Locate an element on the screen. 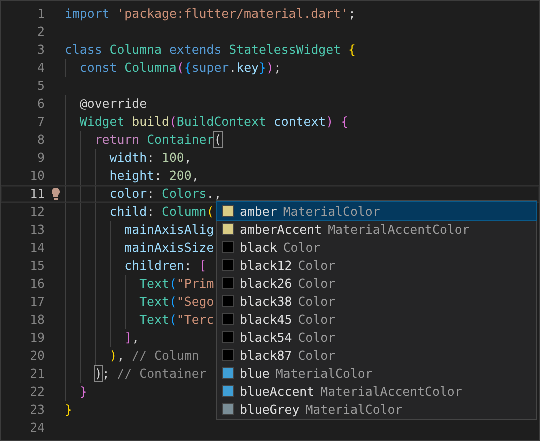 The image size is (540, 441). line-number: 14 is located at coordinates (37, 248).